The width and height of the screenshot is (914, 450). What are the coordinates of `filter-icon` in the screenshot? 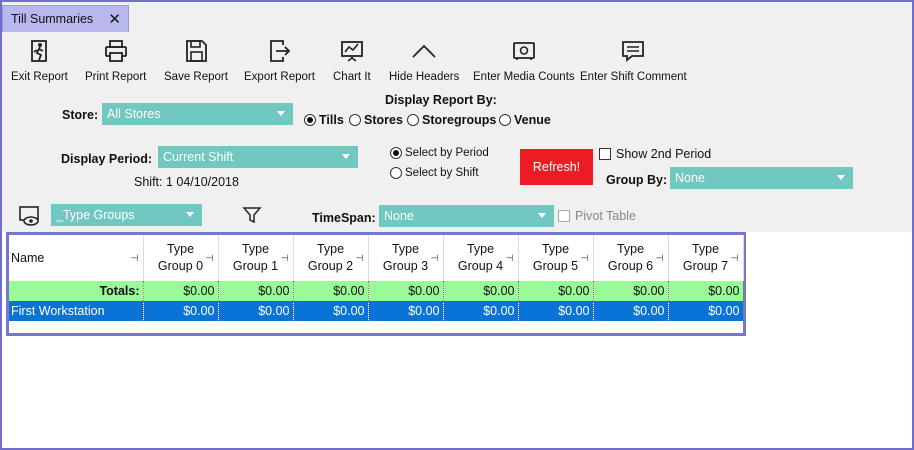 It's located at (252, 215).